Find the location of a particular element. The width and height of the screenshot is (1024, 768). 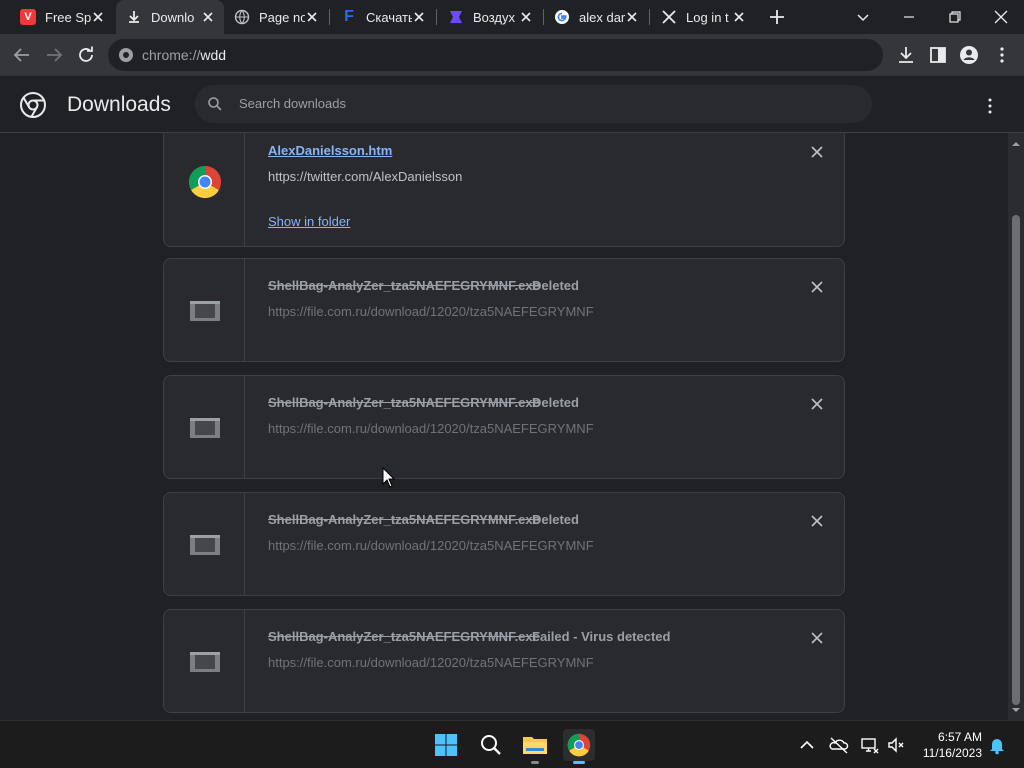

start-button is located at coordinates (446, 745).